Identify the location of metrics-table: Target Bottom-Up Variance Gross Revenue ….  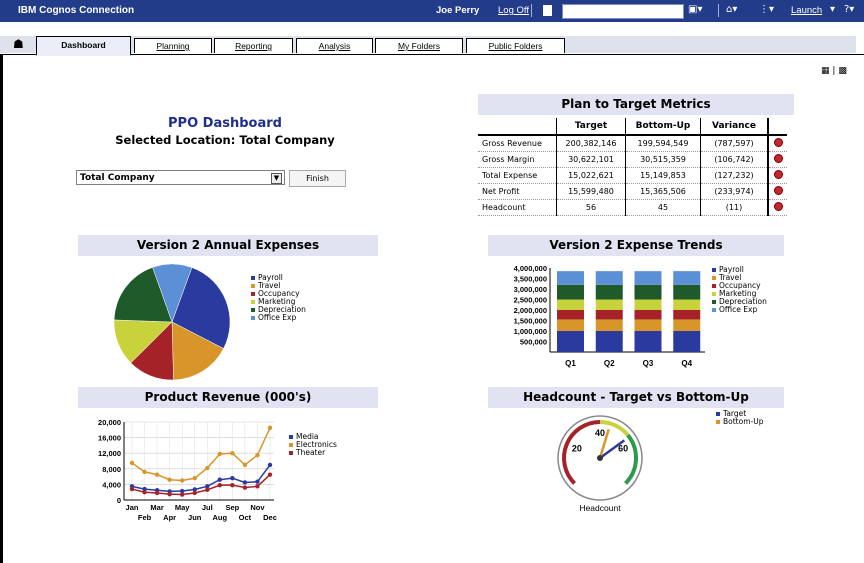
(632, 167).